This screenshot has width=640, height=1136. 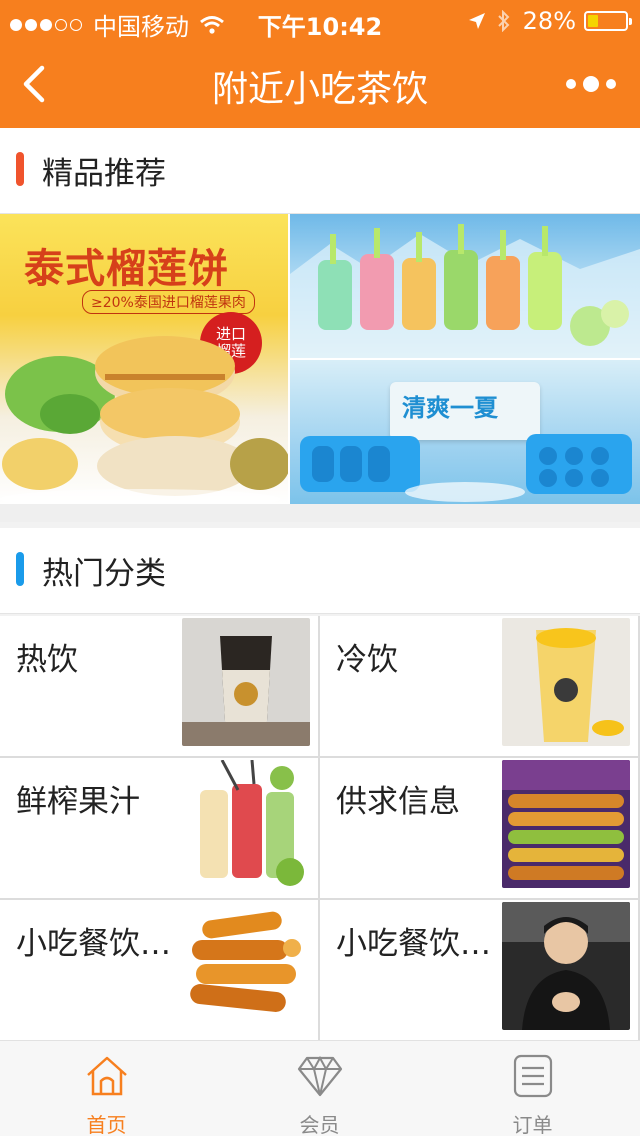 I want to click on navigation-bar: 附近小吃茶饮, so click(x=320, y=84).